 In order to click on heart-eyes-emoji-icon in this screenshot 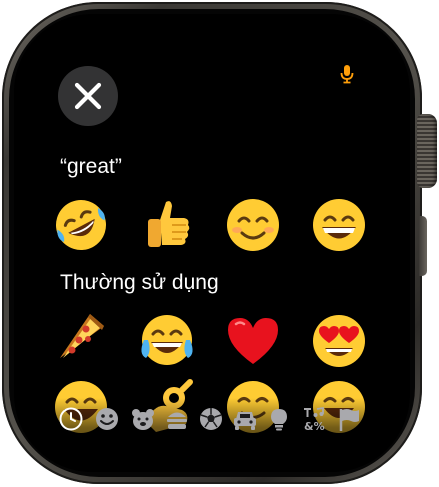, I will do `click(339, 341)`.